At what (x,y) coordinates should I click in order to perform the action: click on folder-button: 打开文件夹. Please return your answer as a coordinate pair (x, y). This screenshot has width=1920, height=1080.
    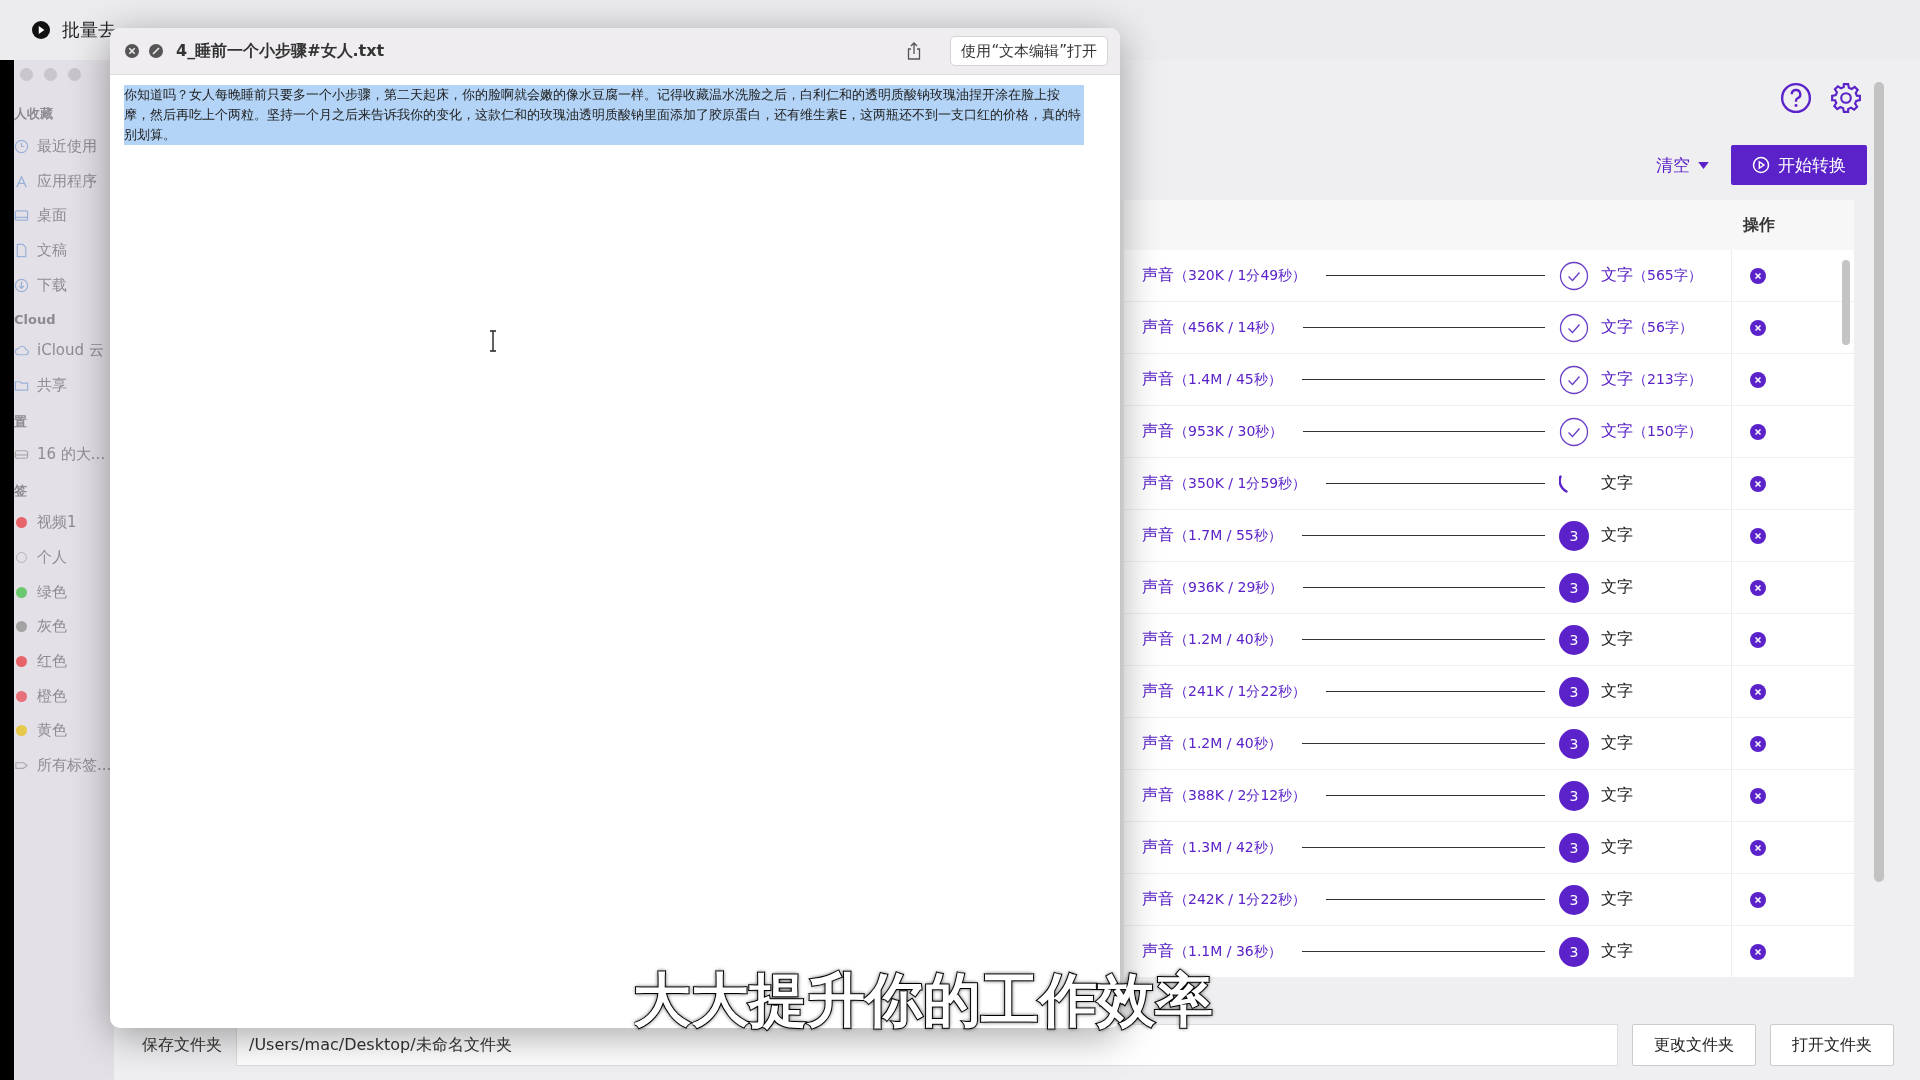
    Looking at the image, I should click on (1832, 1045).